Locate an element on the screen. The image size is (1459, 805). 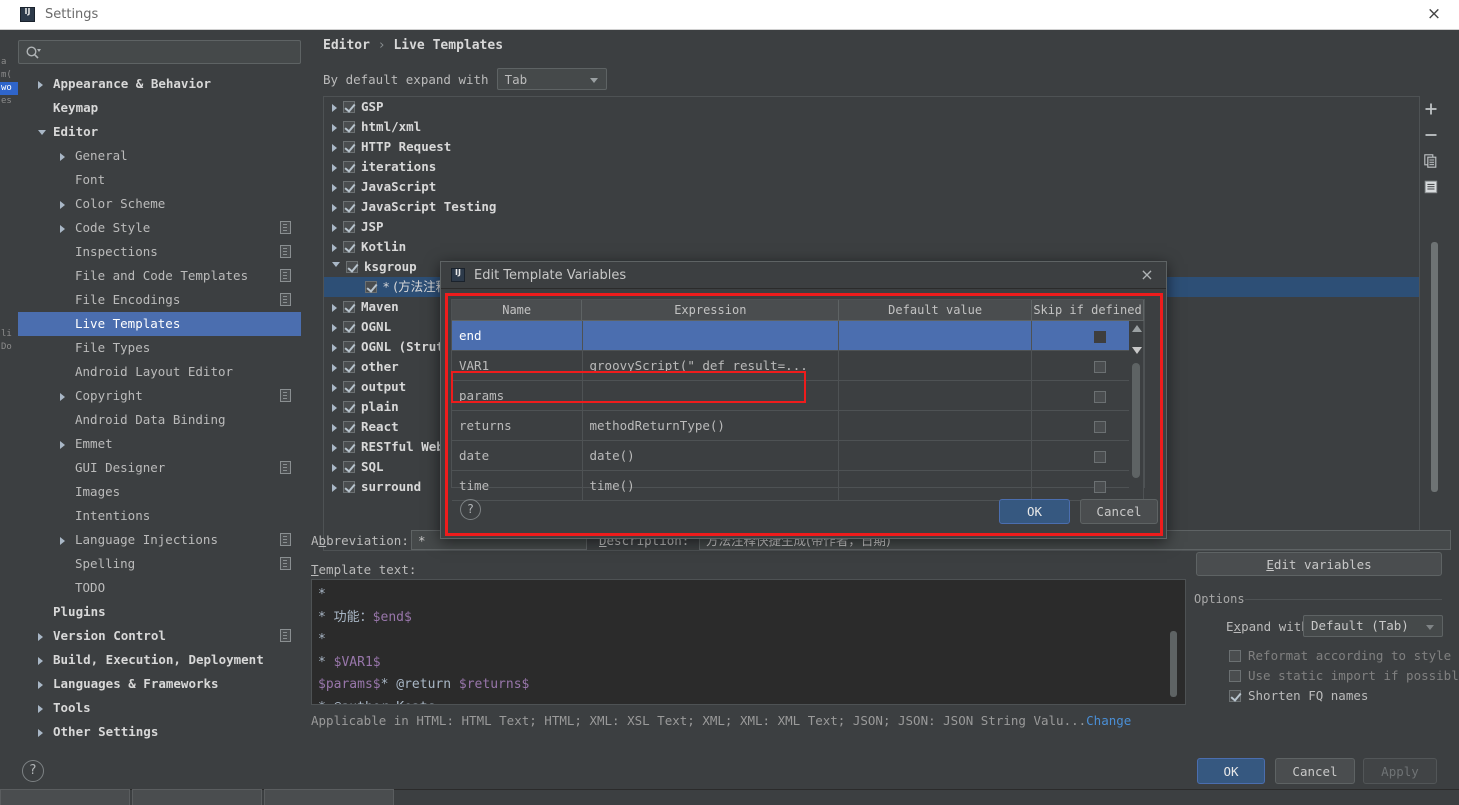
sidebar-item-file-and-code-templates: File and Code Templates is located at coordinates (159, 276).